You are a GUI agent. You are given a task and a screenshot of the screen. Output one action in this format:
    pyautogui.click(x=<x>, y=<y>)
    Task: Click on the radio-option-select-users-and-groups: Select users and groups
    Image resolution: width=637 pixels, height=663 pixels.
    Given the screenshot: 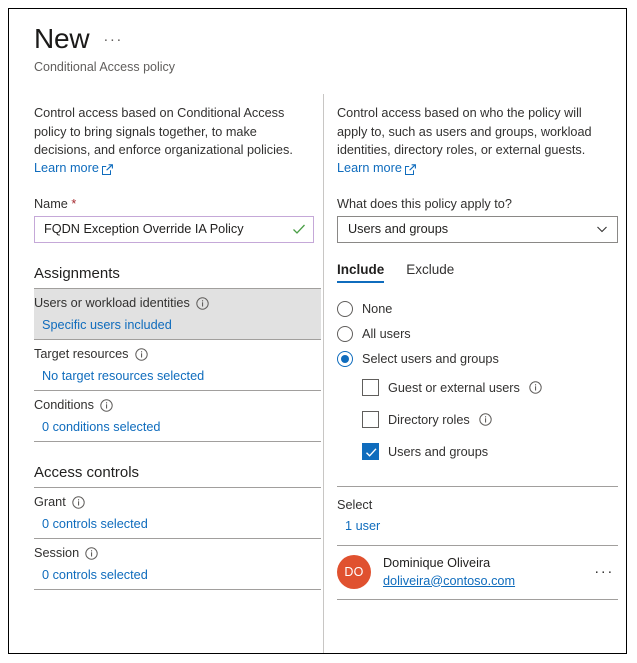 What is the action you would take?
    pyautogui.click(x=481, y=359)
    